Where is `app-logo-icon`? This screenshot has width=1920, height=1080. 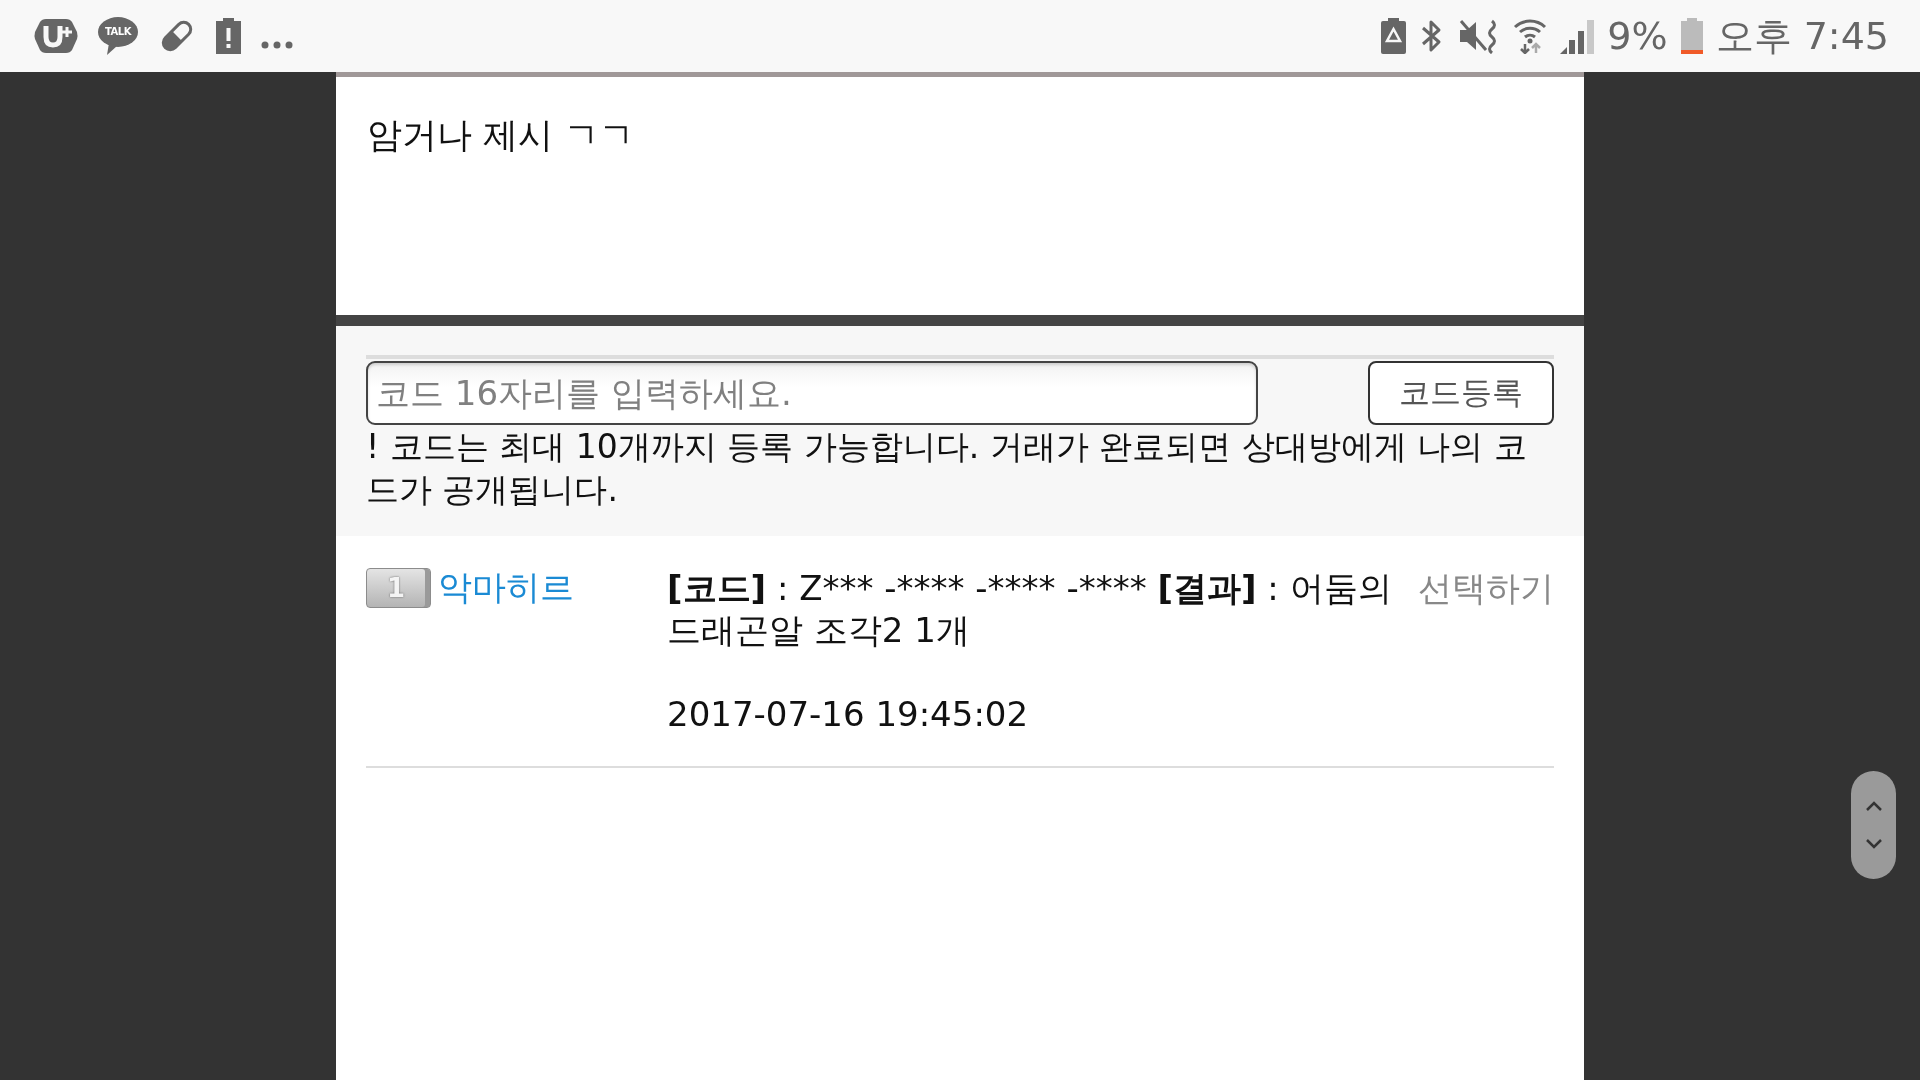
app-logo-icon is located at coordinates (56, 36).